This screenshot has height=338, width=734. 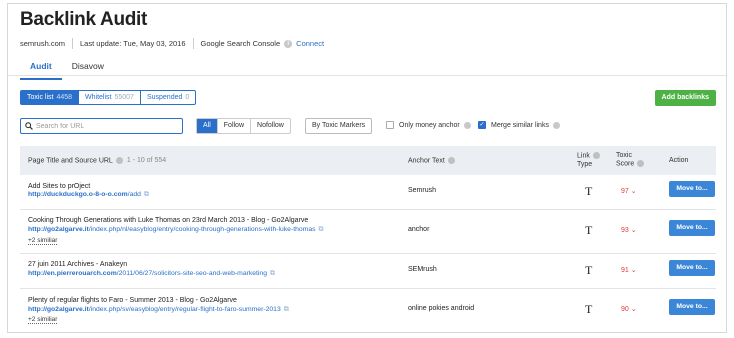 I want to click on toxic-score-dropdown: 90 ⌄, so click(x=629, y=309).